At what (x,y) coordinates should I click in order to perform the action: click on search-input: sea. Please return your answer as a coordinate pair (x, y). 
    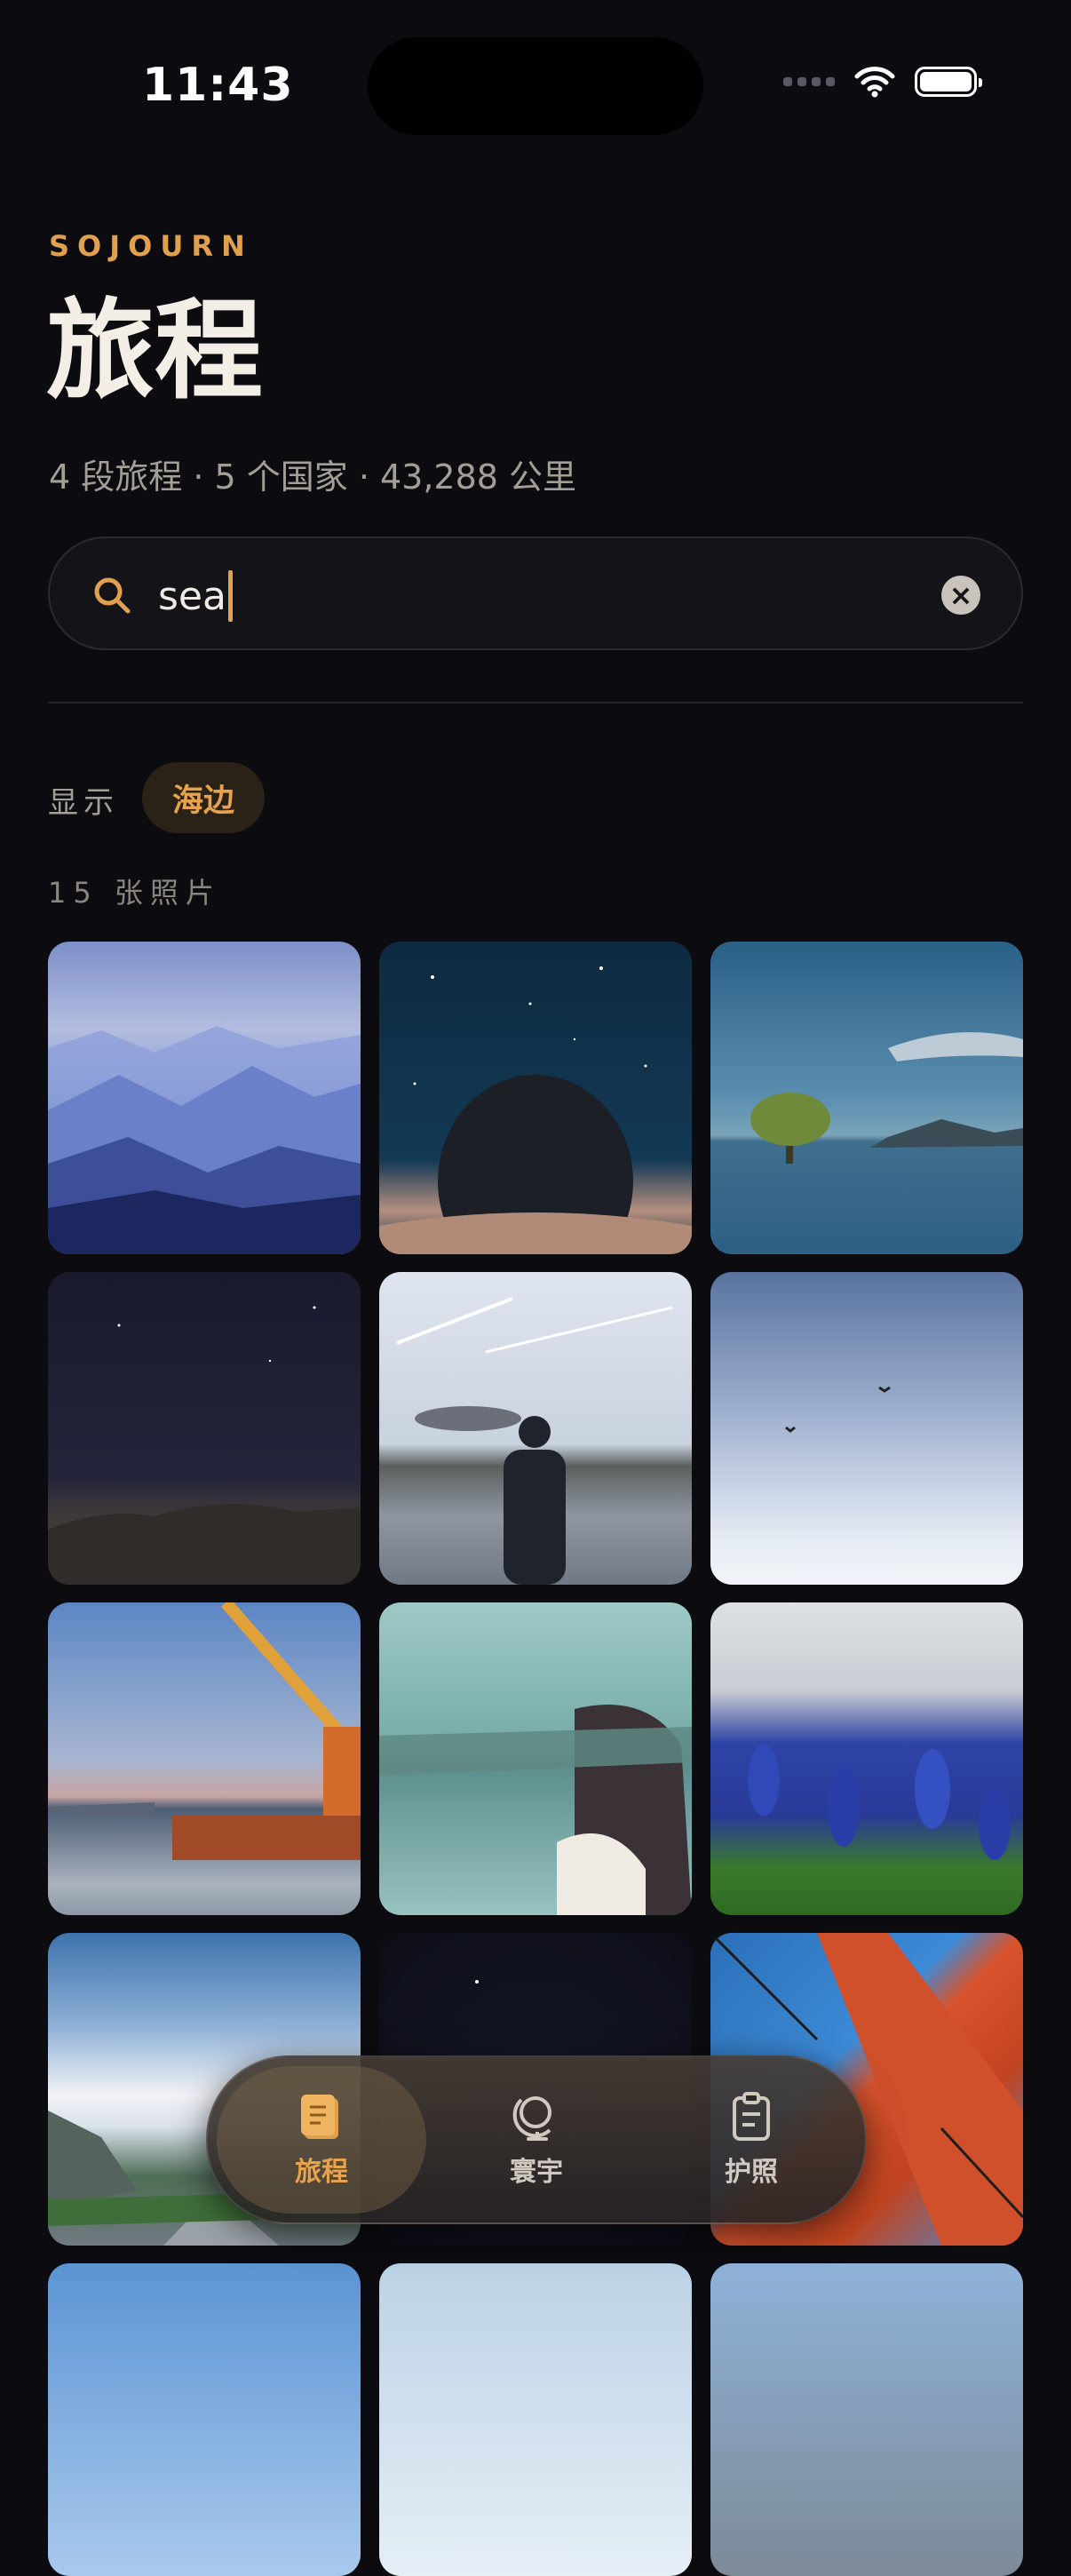
    Looking at the image, I should click on (195, 596).